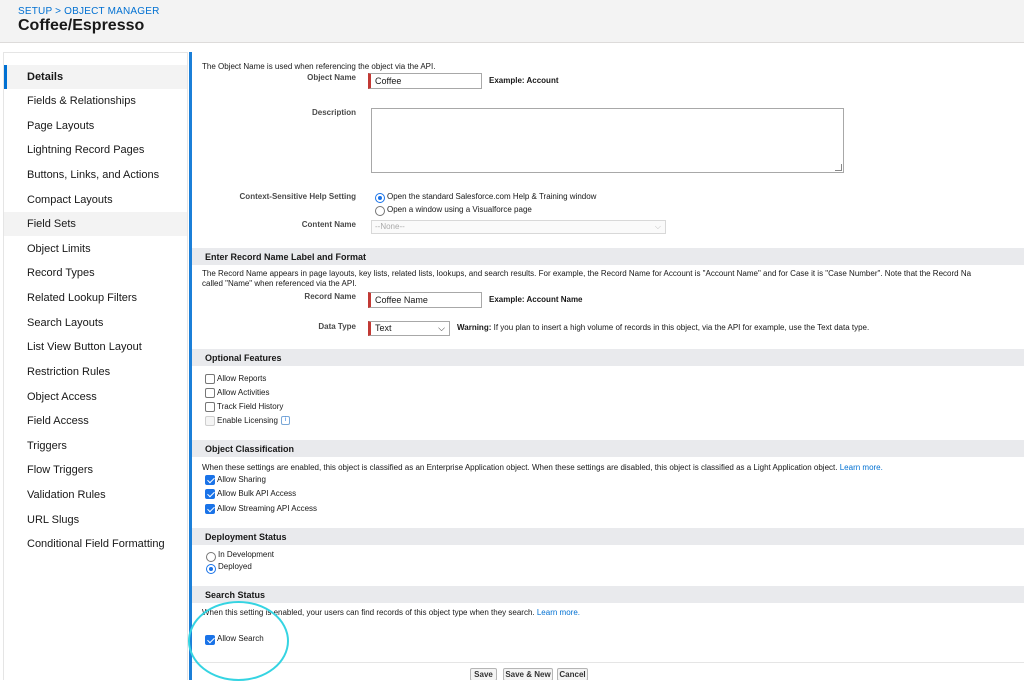  What do you see at coordinates (524, 80) in the screenshot?
I see `object-name-example: Example: Account` at bounding box center [524, 80].